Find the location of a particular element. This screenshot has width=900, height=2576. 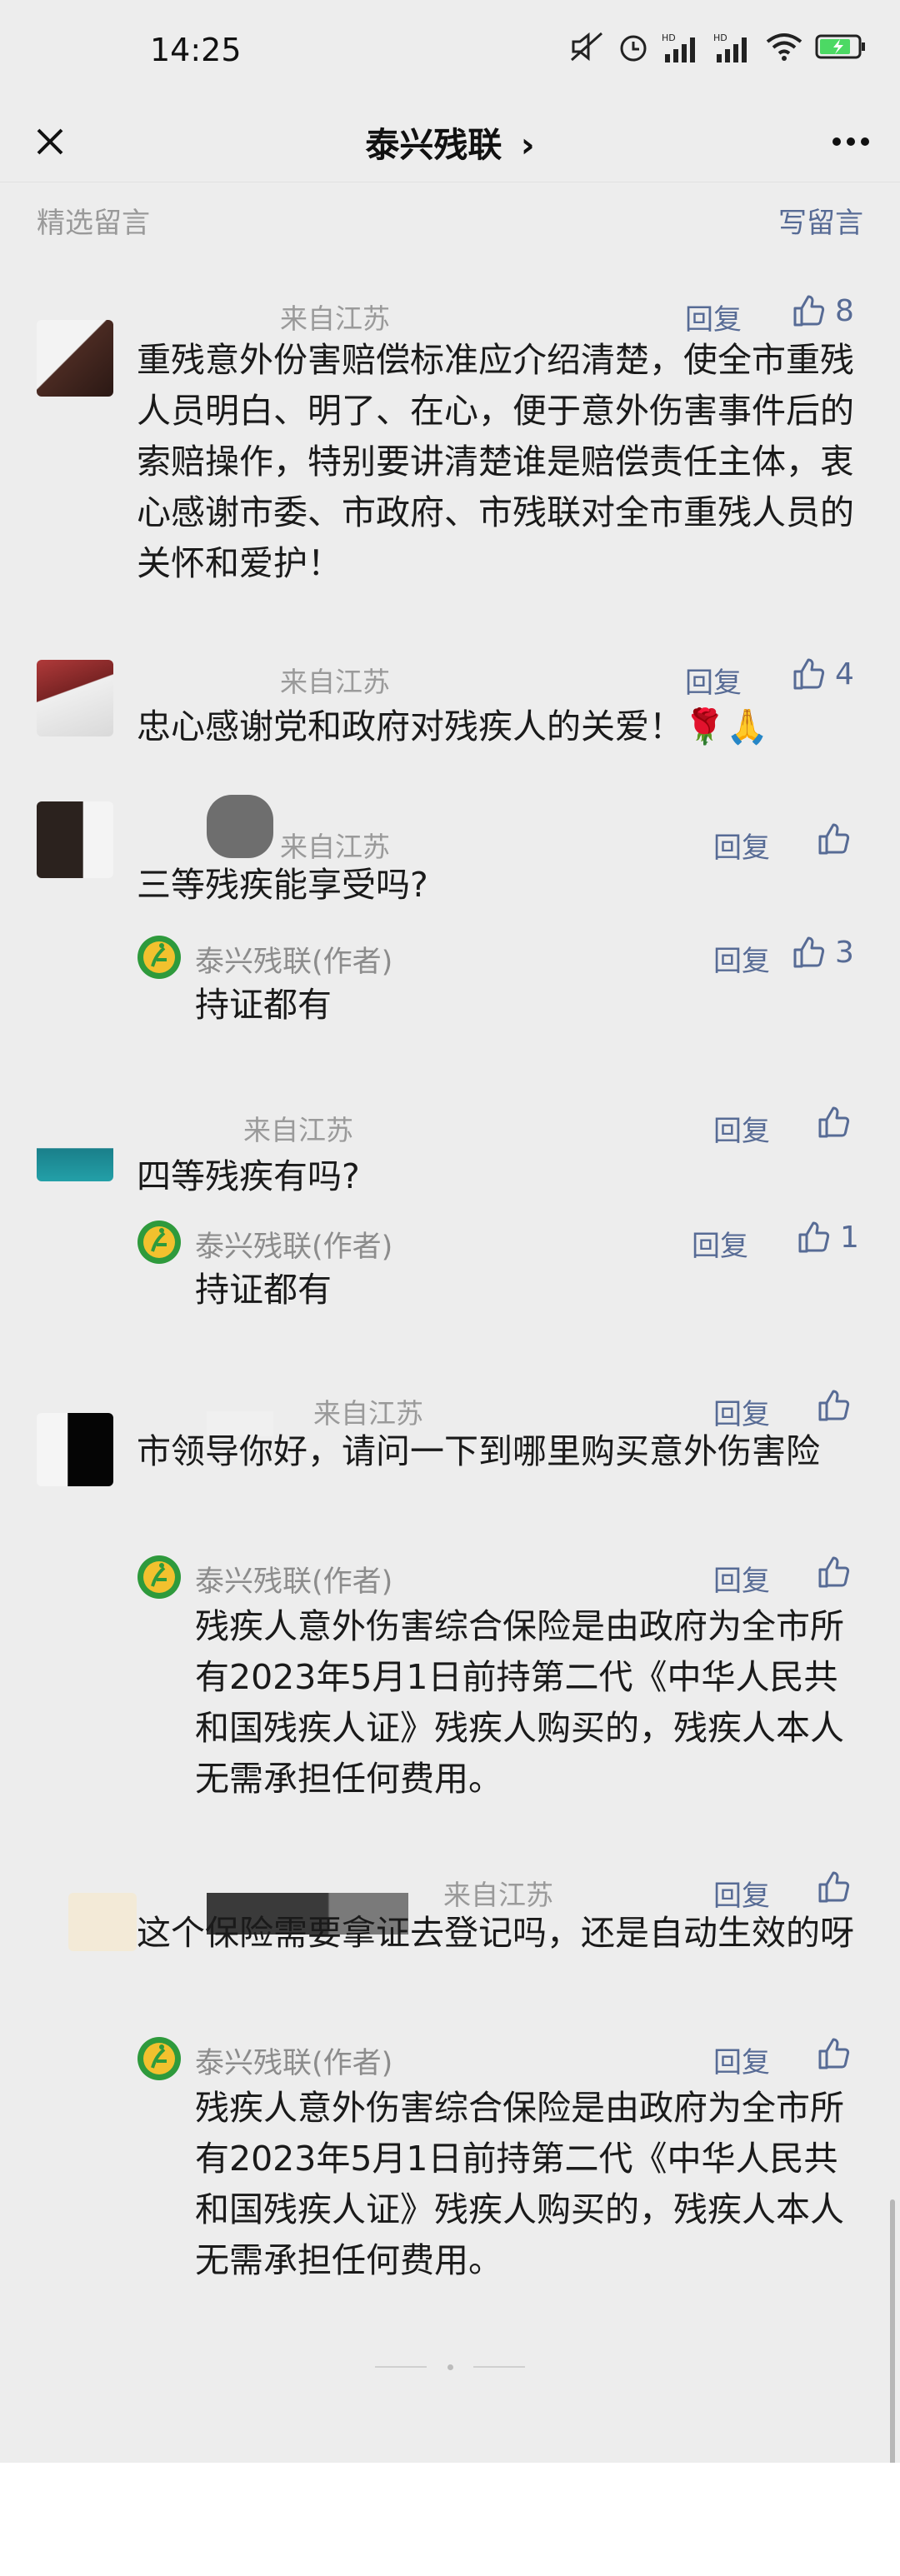

mute-icon is located at coordinates (586, 47).